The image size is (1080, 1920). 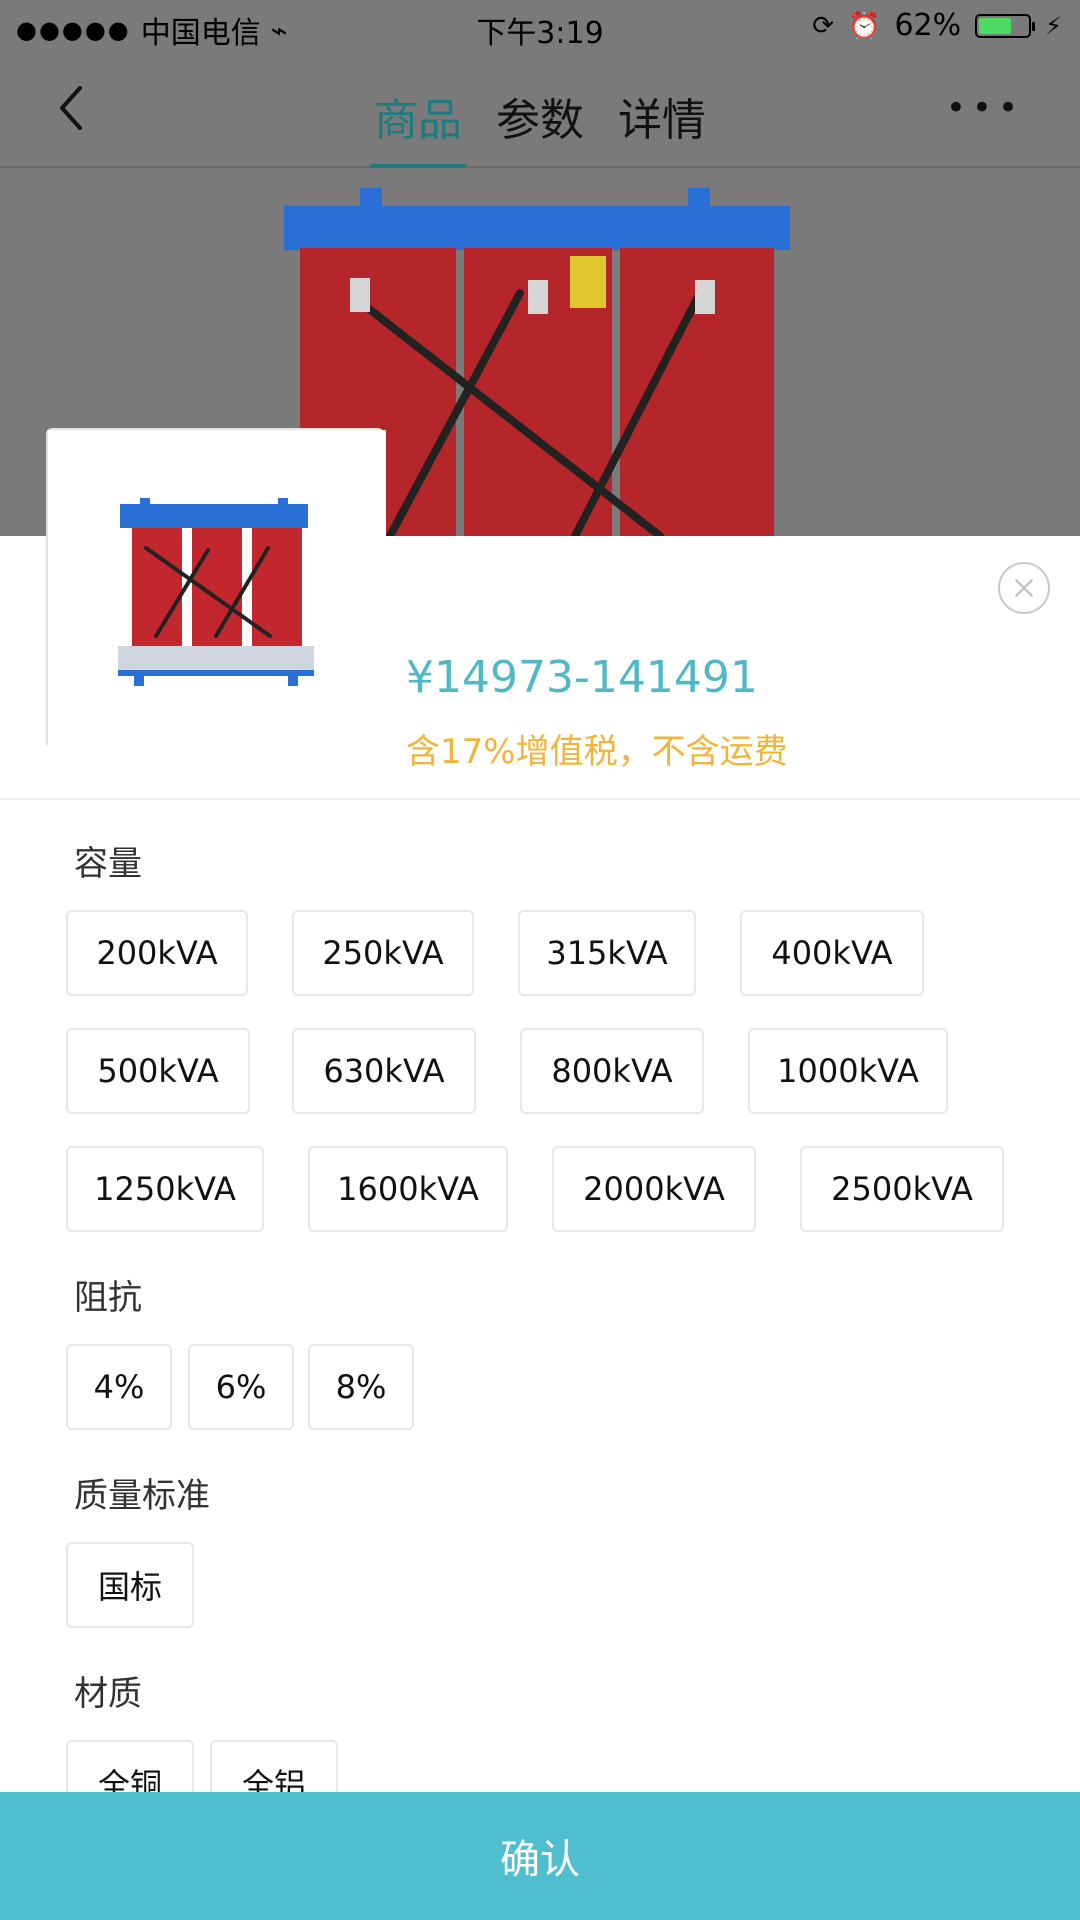 I want to click on option-impedance-6: 6%, so click(x=241, y=1387).